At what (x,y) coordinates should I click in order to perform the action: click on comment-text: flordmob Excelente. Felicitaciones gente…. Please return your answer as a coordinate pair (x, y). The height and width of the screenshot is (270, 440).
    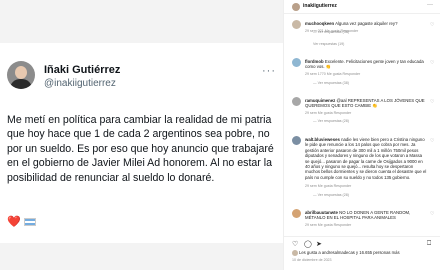
    Looking at the image, I should click on (364, 64).